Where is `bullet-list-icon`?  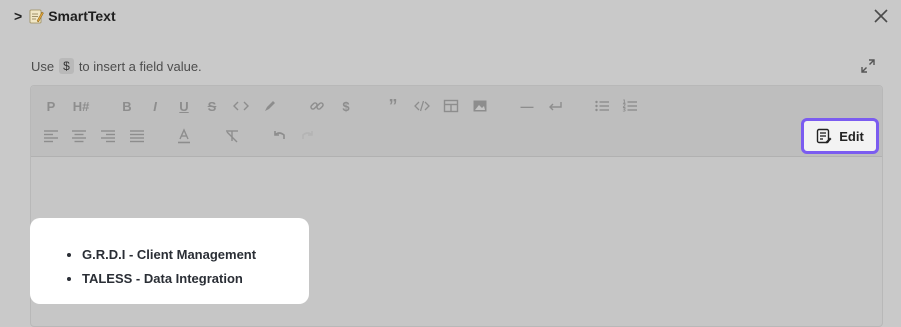 bullet-list-icon is located at coordinates (602, 106).